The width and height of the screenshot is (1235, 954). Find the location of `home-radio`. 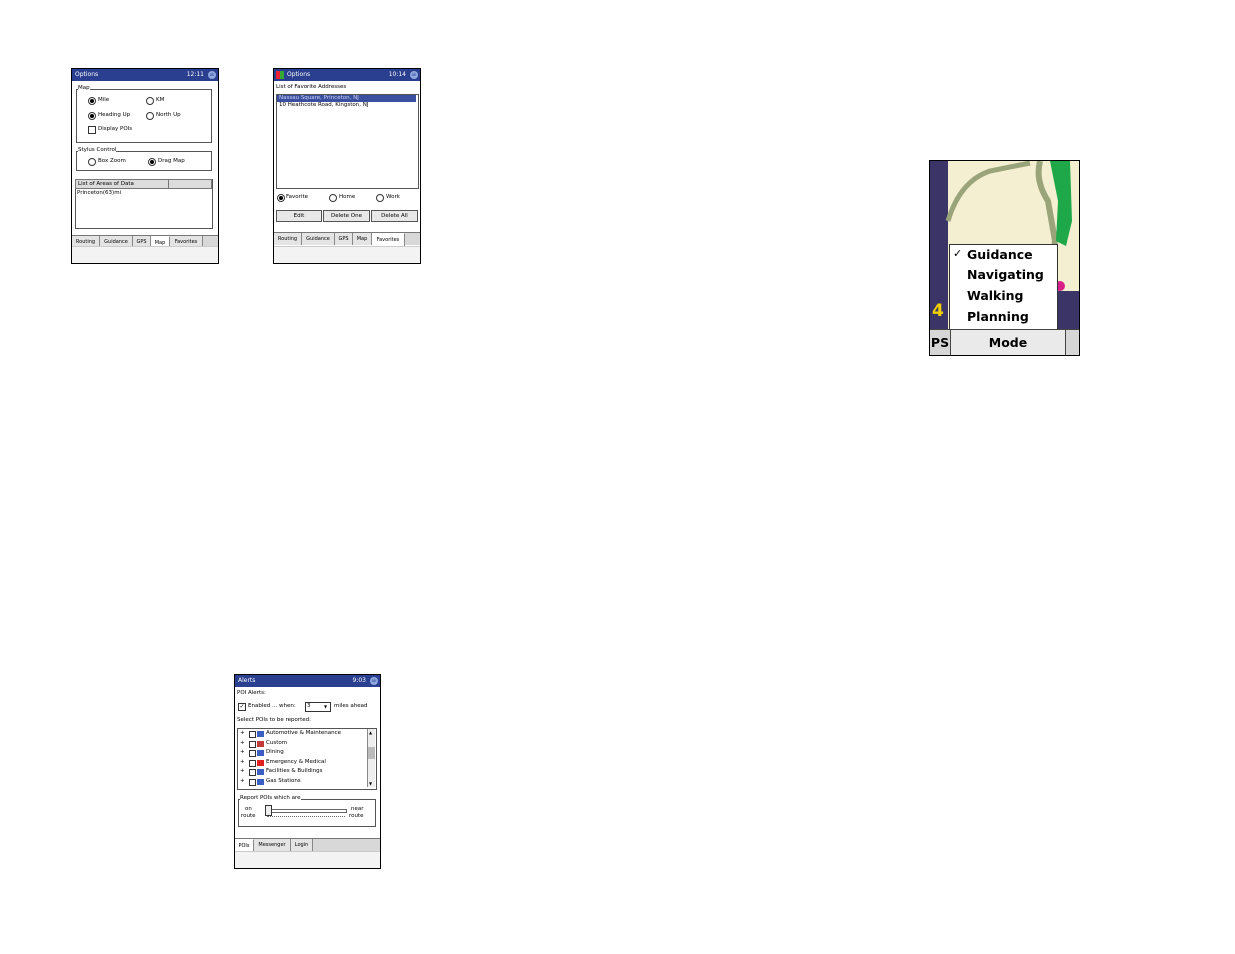

home-radio is located at coordinates (333, 198).